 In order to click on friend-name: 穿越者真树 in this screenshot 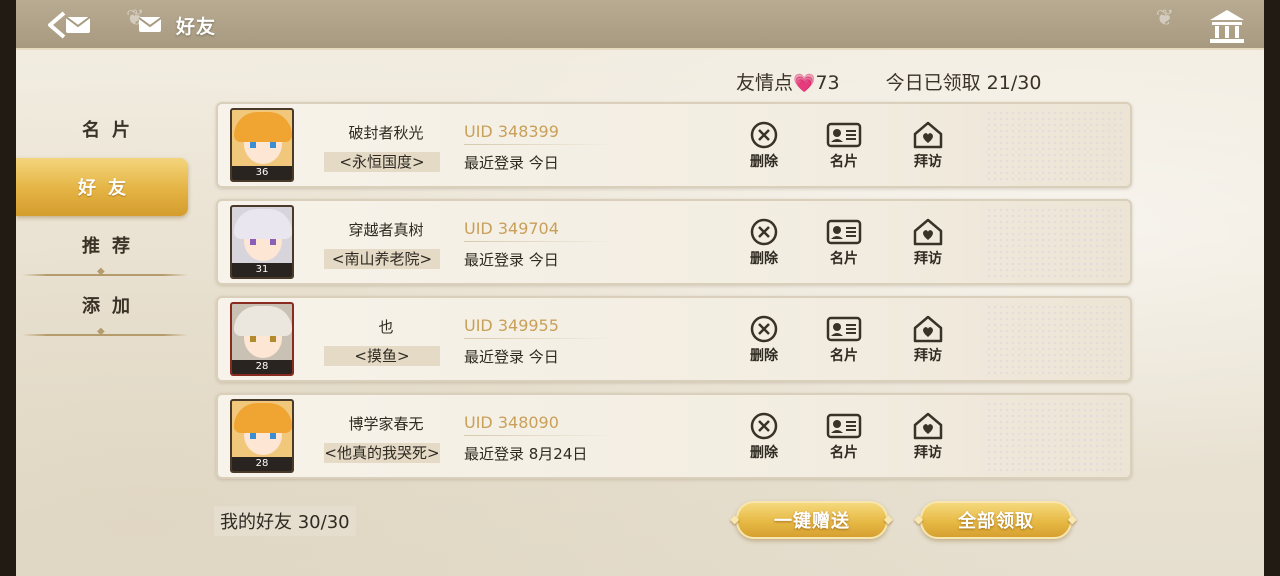, I will do `click(386, 230)`.